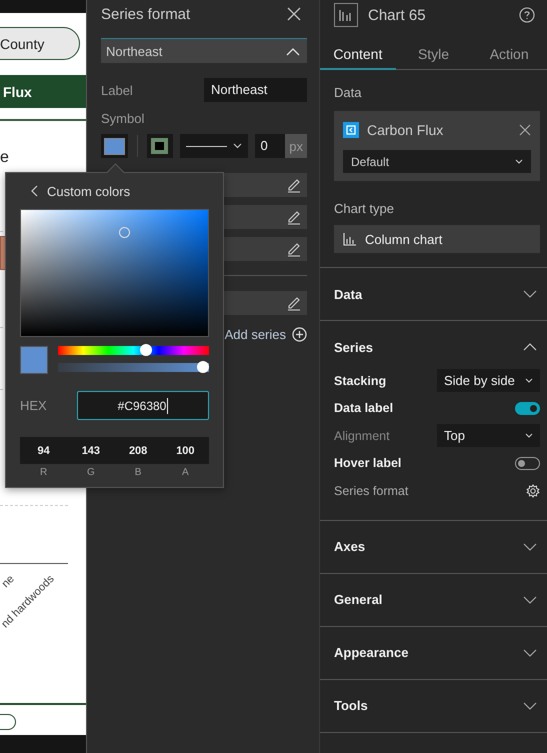 The height and width of the screenshot is (753, 547). Describe the element at coordinates (44, 450) in the screenshot. I see `channel-input: 94` at that location.